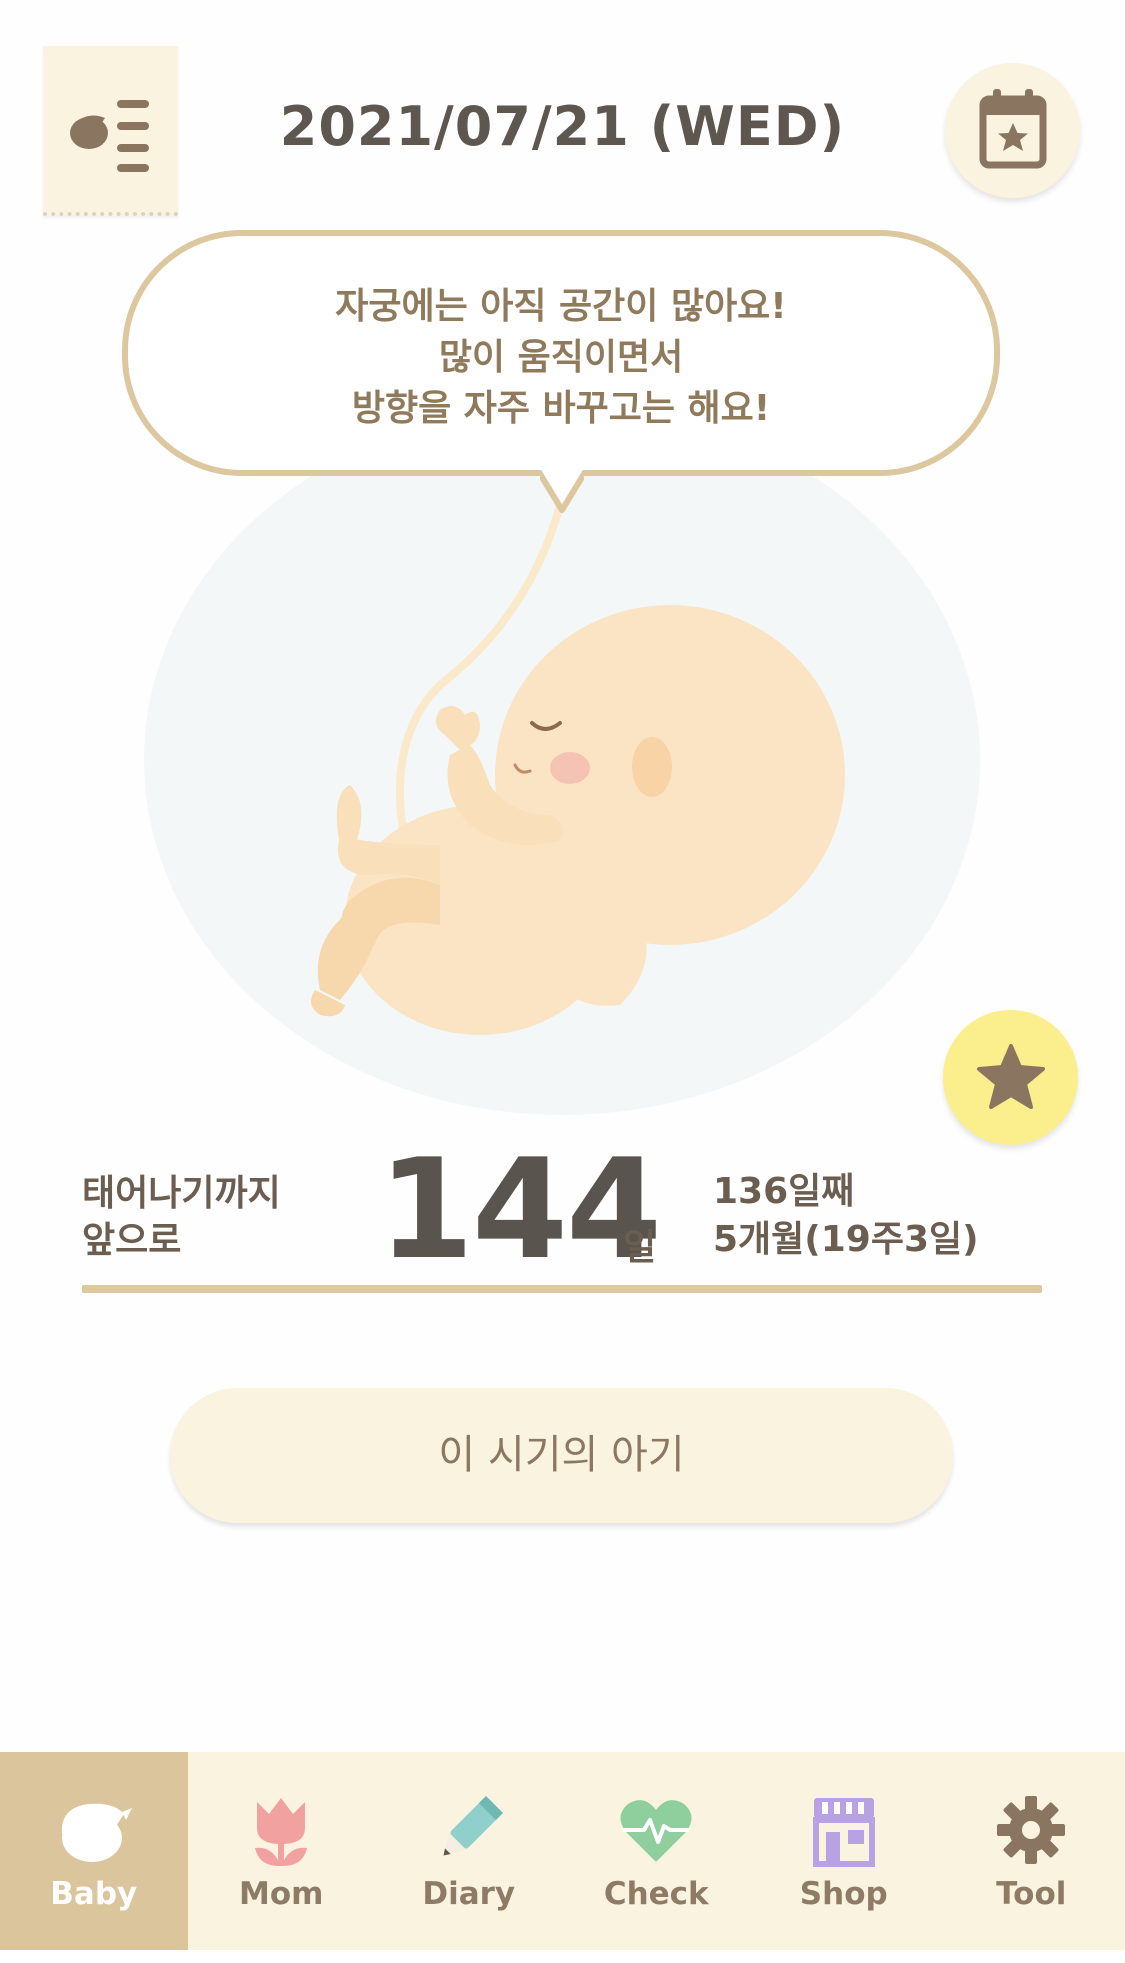 The image size is (1125, 1963). I want to click on bubble-line: 많이 움직이면서, so click(561, 357).